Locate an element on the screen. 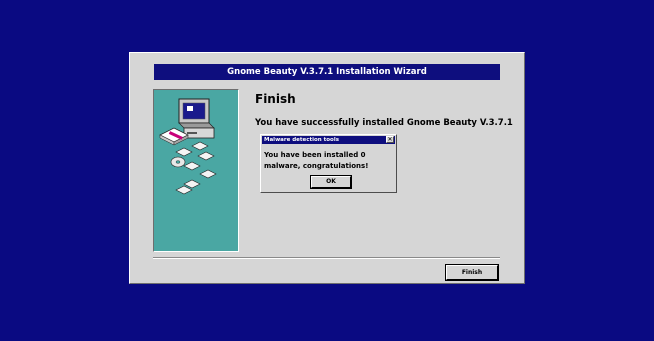  finish-button: Finish is located at coordinates (472, 272).